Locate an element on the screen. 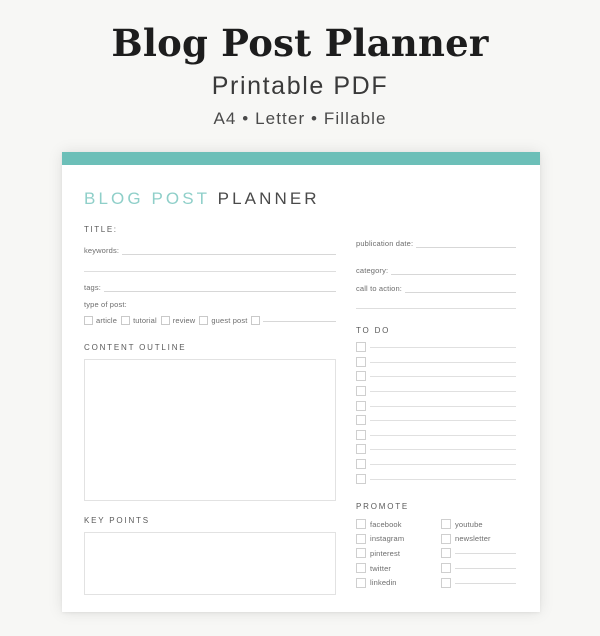  promote-row: linkedin is located at coordinates (393, 582).